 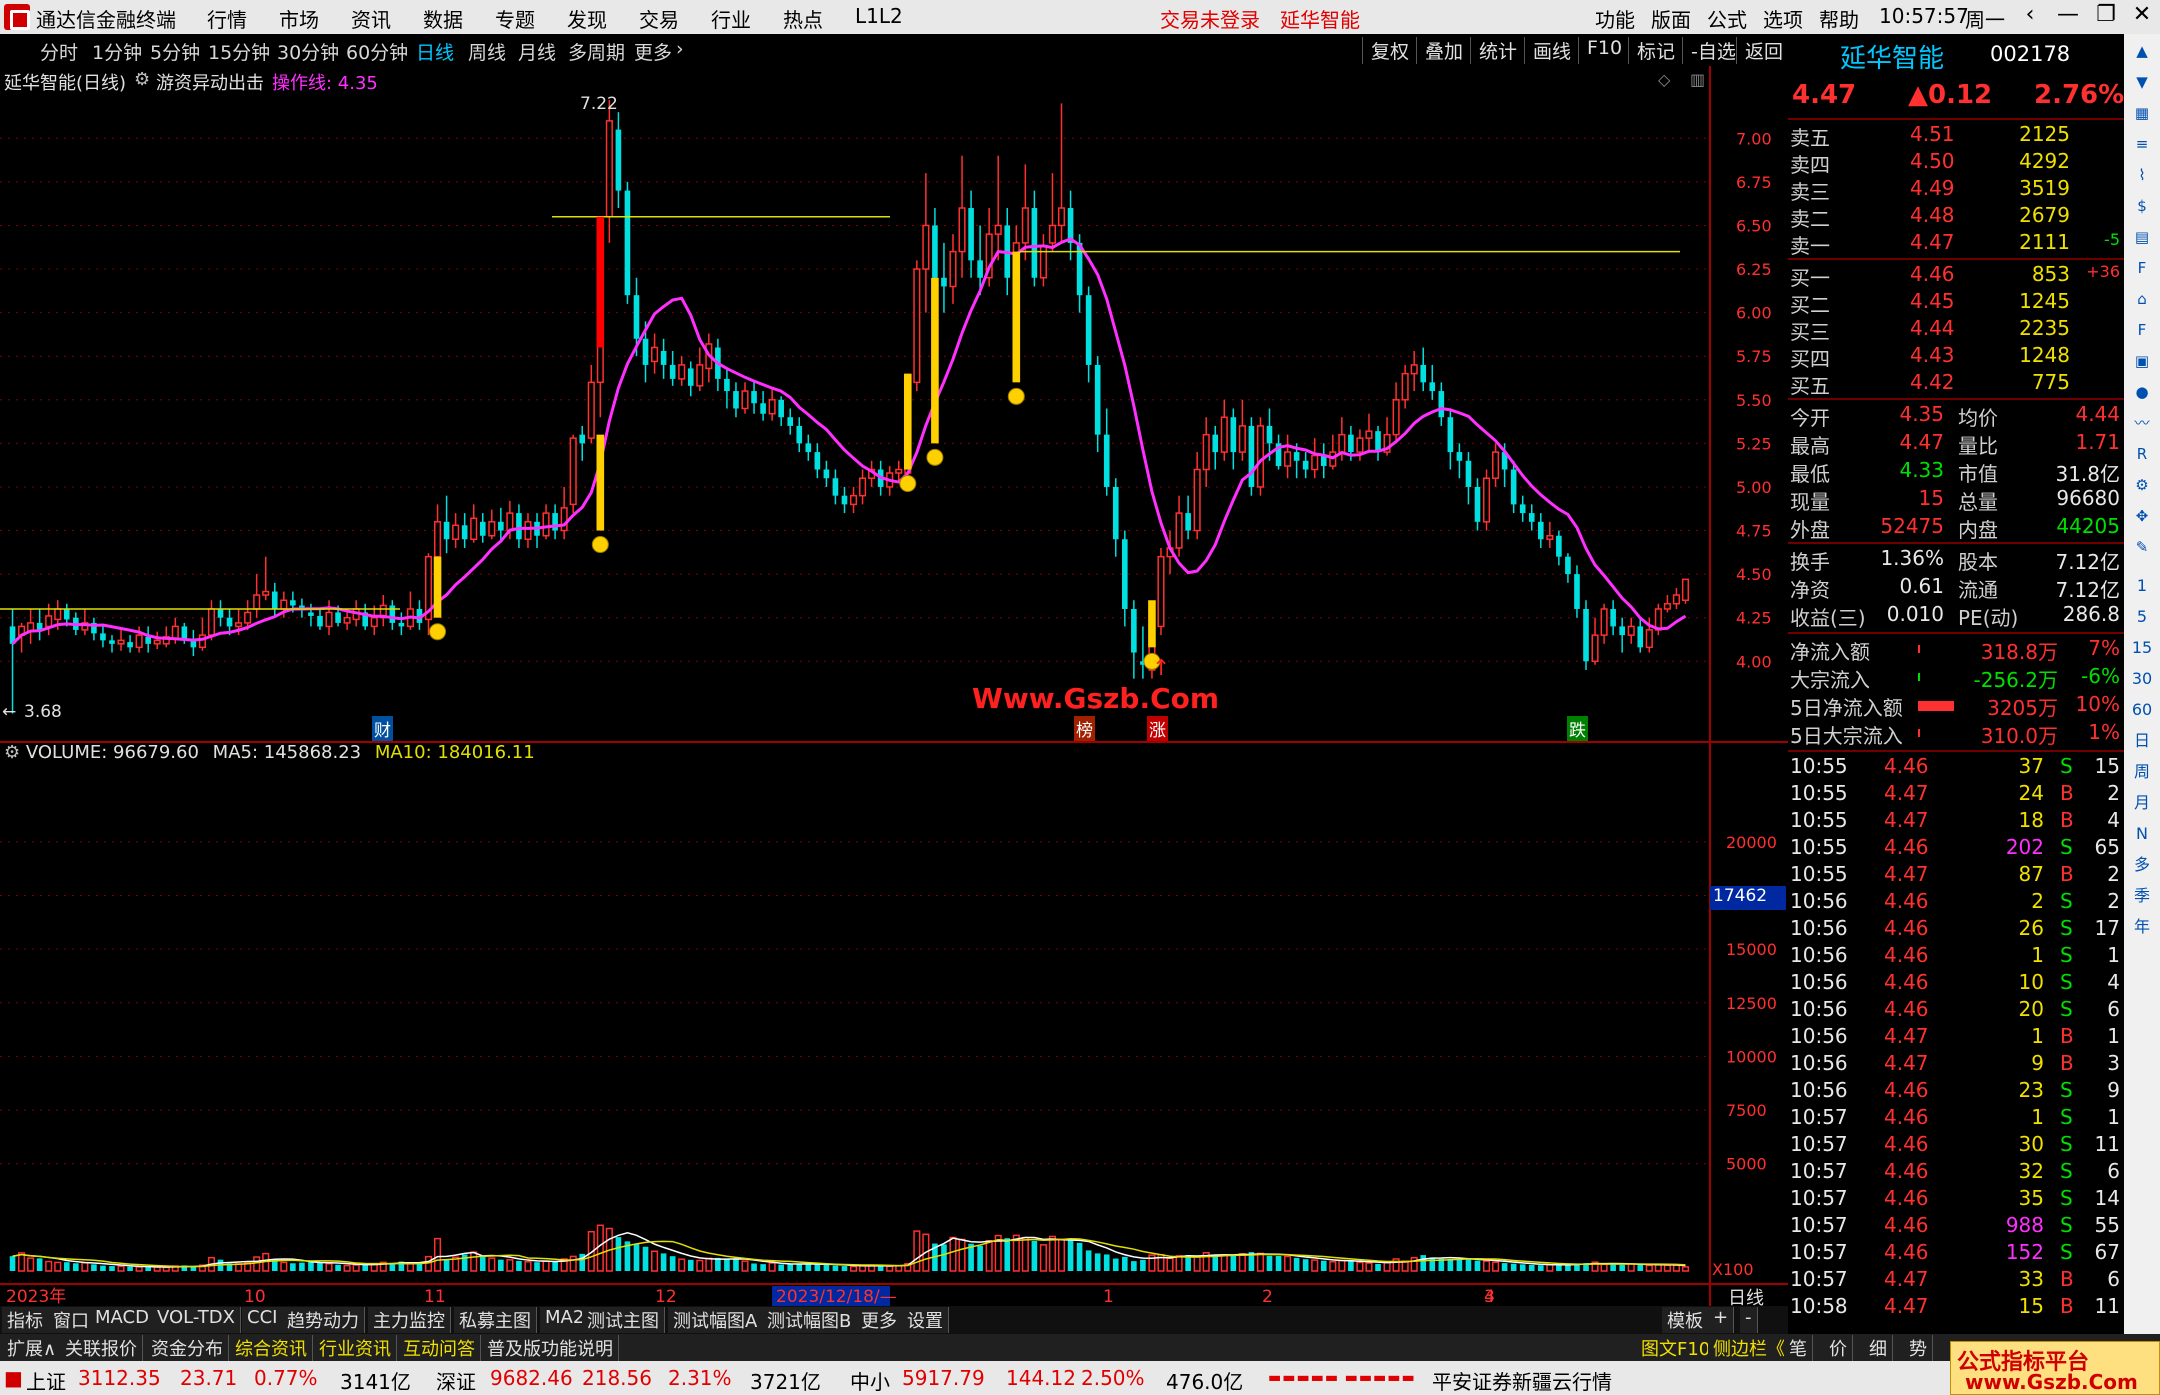 What do you see at coordinates (2030, 17) in the screenshot?
I see `back-icon: ‹` at bounding box center [2030, 17].